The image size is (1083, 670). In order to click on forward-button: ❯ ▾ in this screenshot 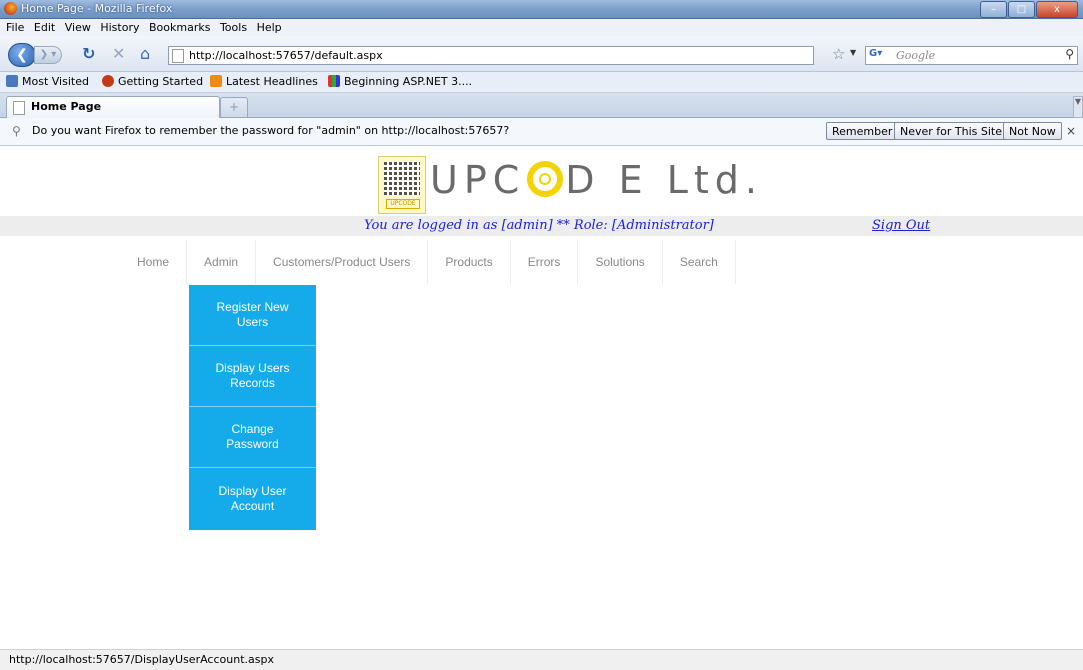, I will do `click(48, 55)`.